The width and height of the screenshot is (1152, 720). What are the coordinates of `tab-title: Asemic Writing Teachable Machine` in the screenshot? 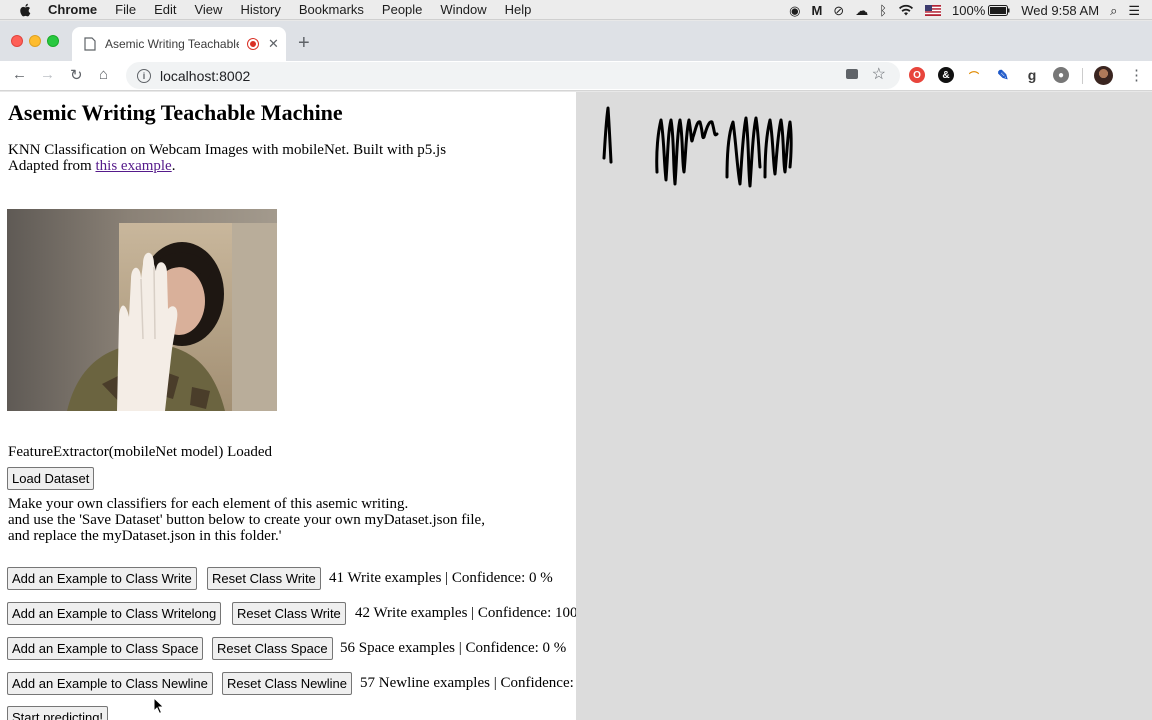 It's located at (172, 44).